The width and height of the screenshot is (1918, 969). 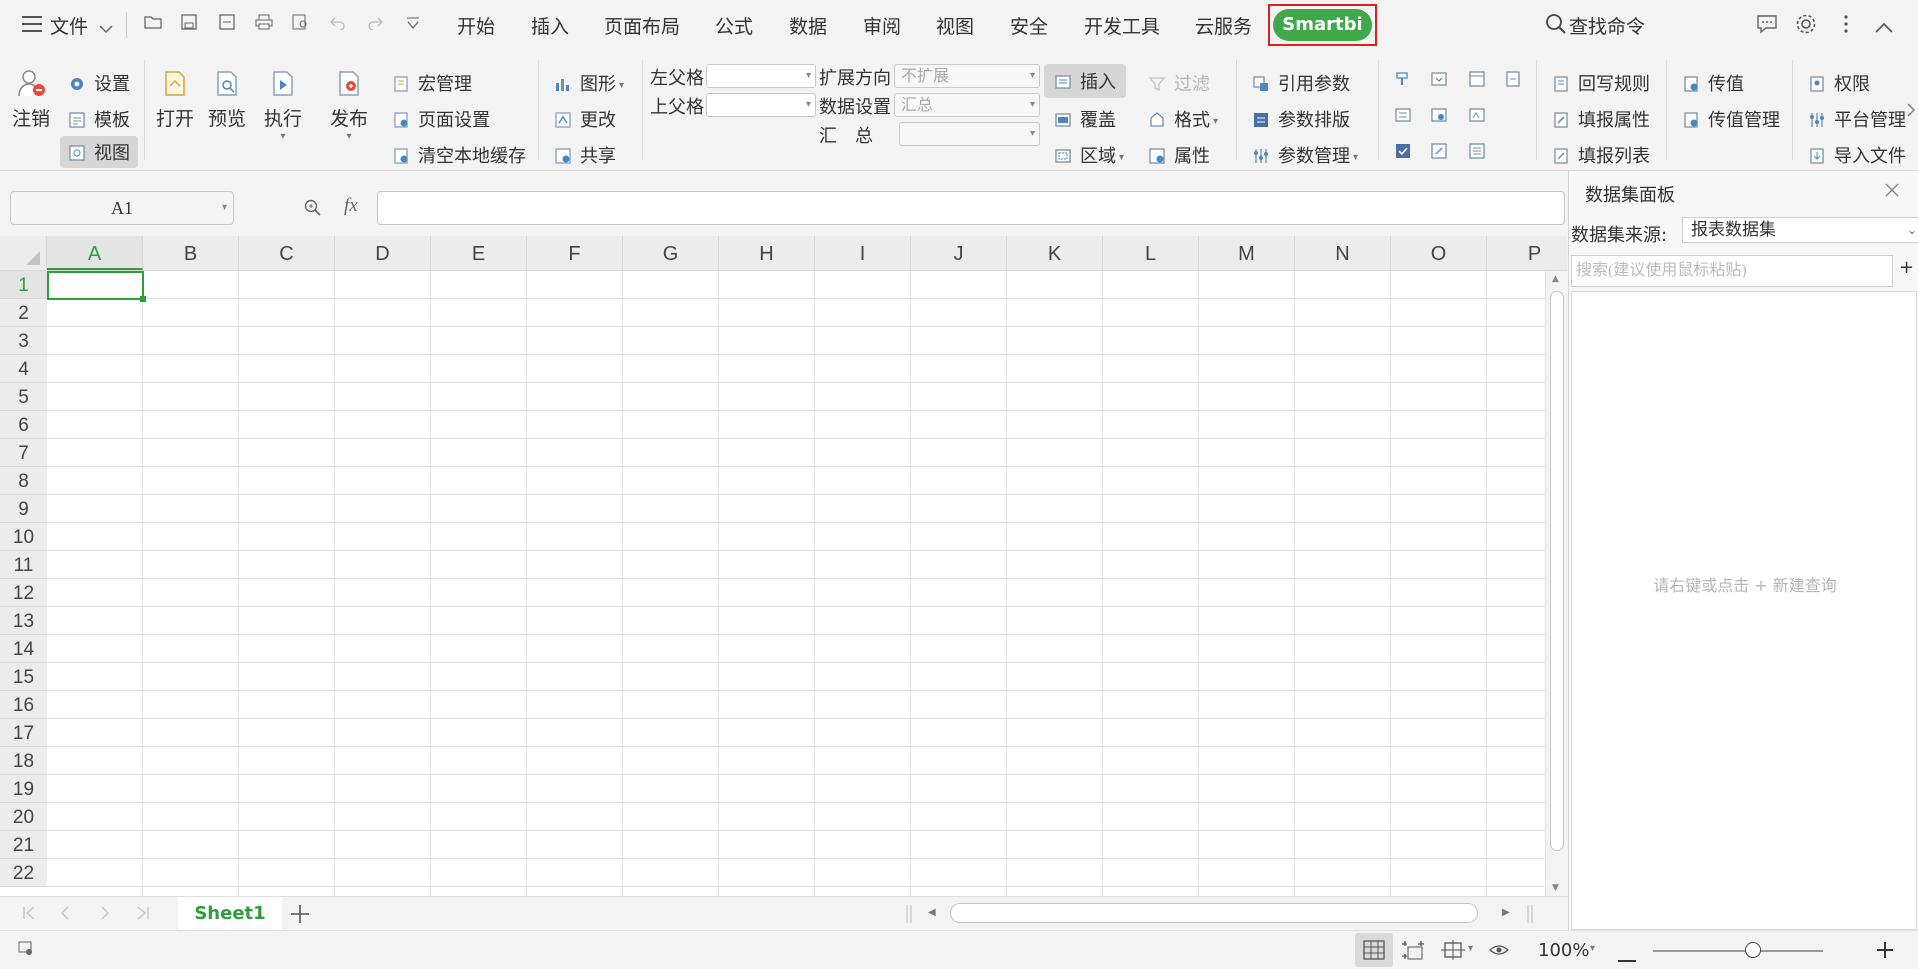 What do you see at coordinates (1607, 25) in the screenshot?
I see `find-command: 查找命令` at bounding box center [1607, 25].